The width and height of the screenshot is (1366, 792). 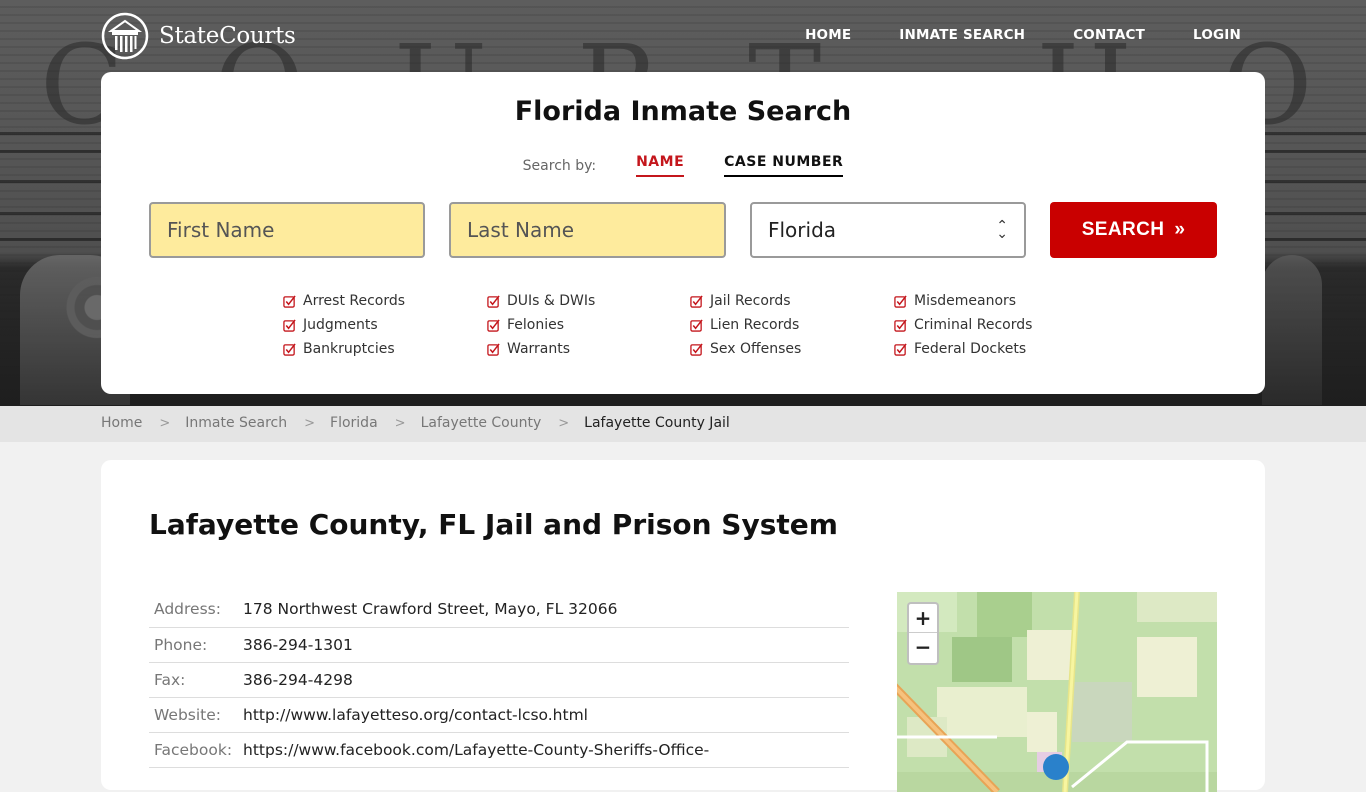 I want to click on map-zoom-control: + −, so click(x=923, y=633).